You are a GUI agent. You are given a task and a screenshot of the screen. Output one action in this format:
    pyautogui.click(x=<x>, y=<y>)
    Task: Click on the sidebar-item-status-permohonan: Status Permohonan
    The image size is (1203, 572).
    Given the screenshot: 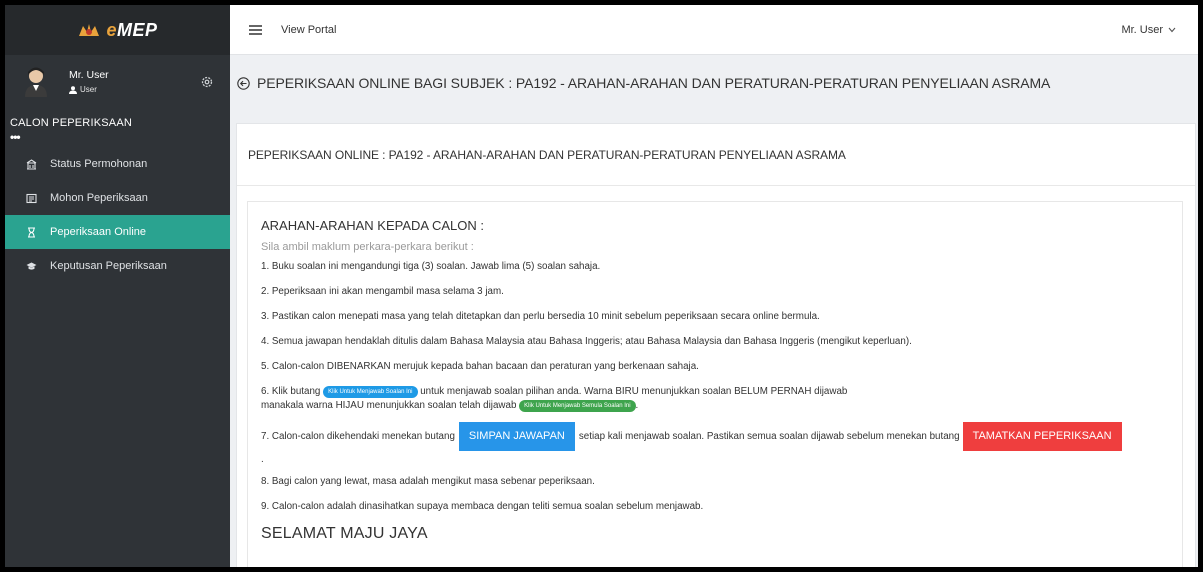 What is the action you would take?
    pyautogui.click(x=117, y=164)
    